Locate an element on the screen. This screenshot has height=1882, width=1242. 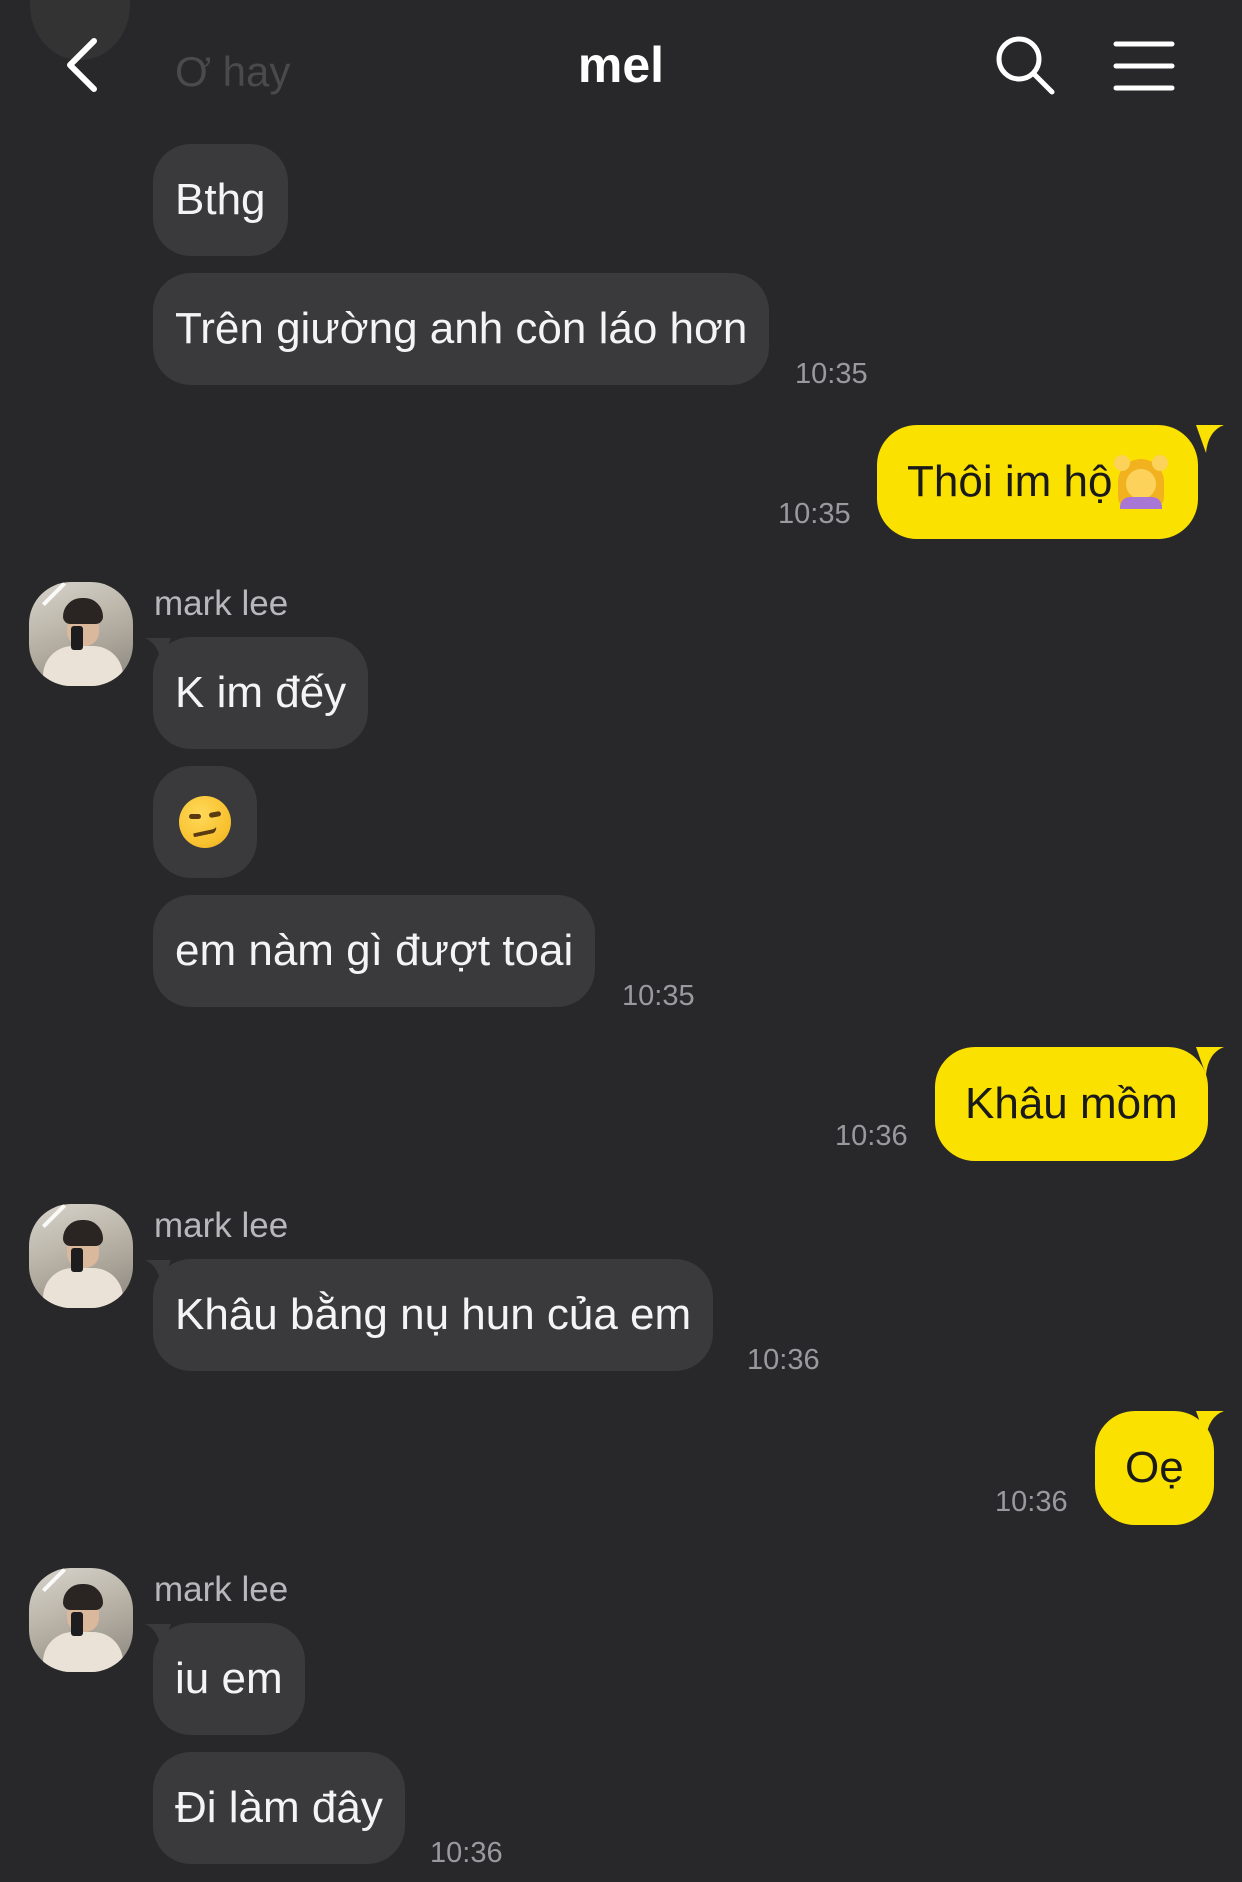
message-bubble-incoming: iu em is located at coordinates (229, 1679).